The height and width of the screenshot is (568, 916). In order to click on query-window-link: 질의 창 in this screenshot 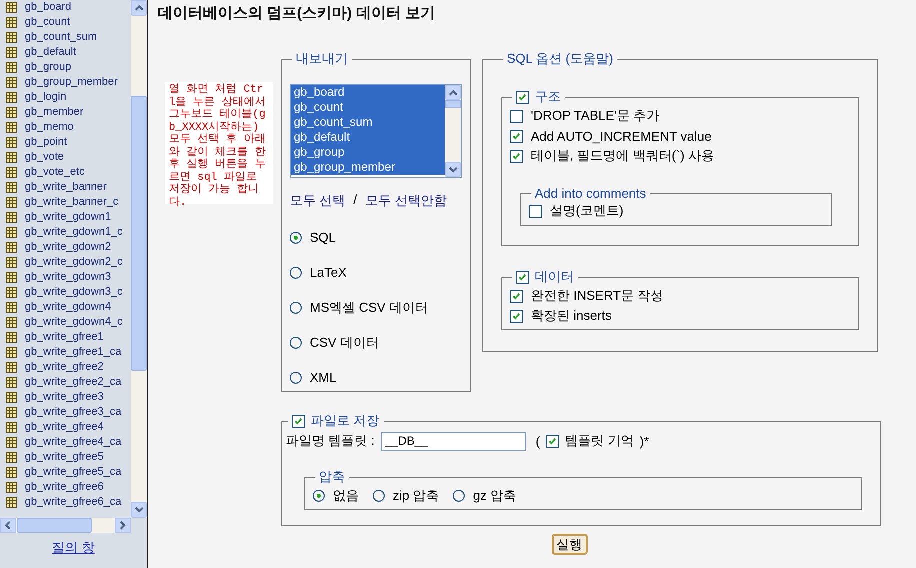, I will do `click(73, 547)`.